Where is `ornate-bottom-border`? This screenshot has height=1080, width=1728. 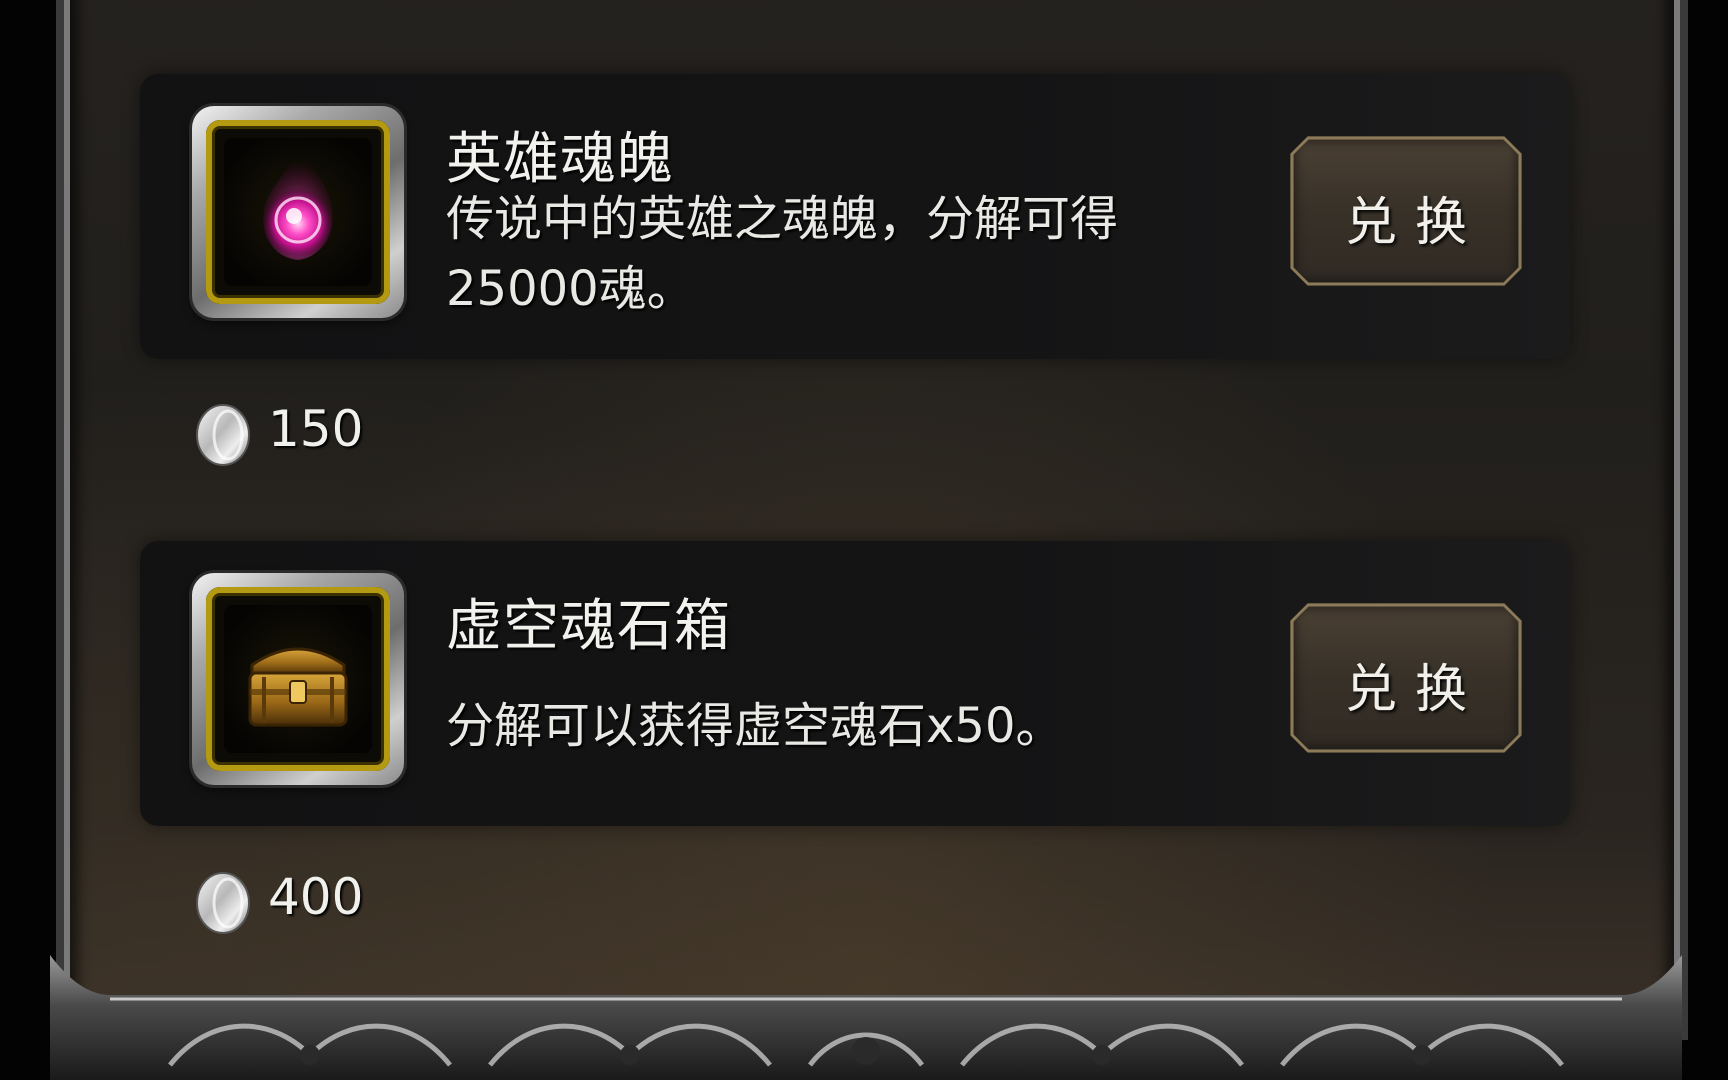
ornate-bottom-border is located at coordinates (866, 1017).